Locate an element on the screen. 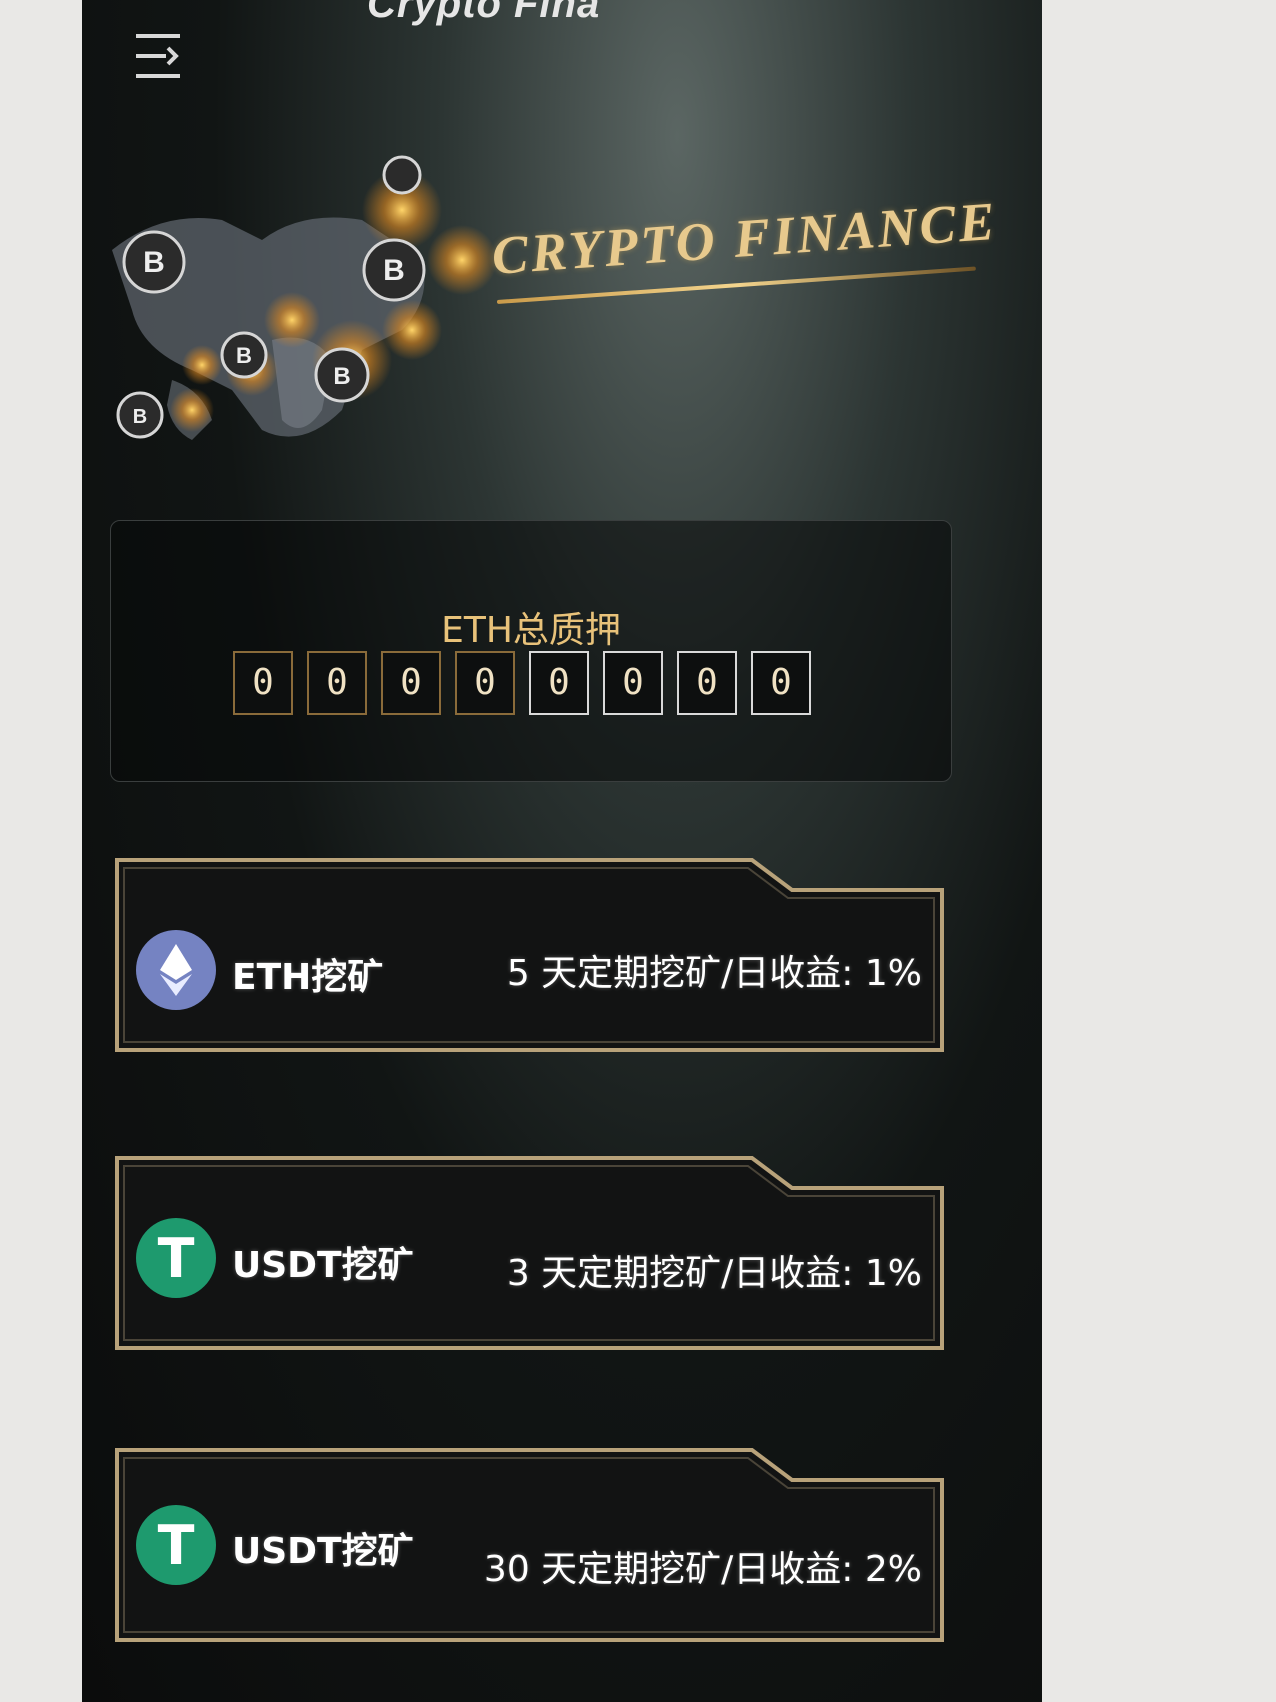 Image resolution: width=1276 pixels, height=1702 pixels. page-title: Crypto Fina is located at coordinates (484, 13).